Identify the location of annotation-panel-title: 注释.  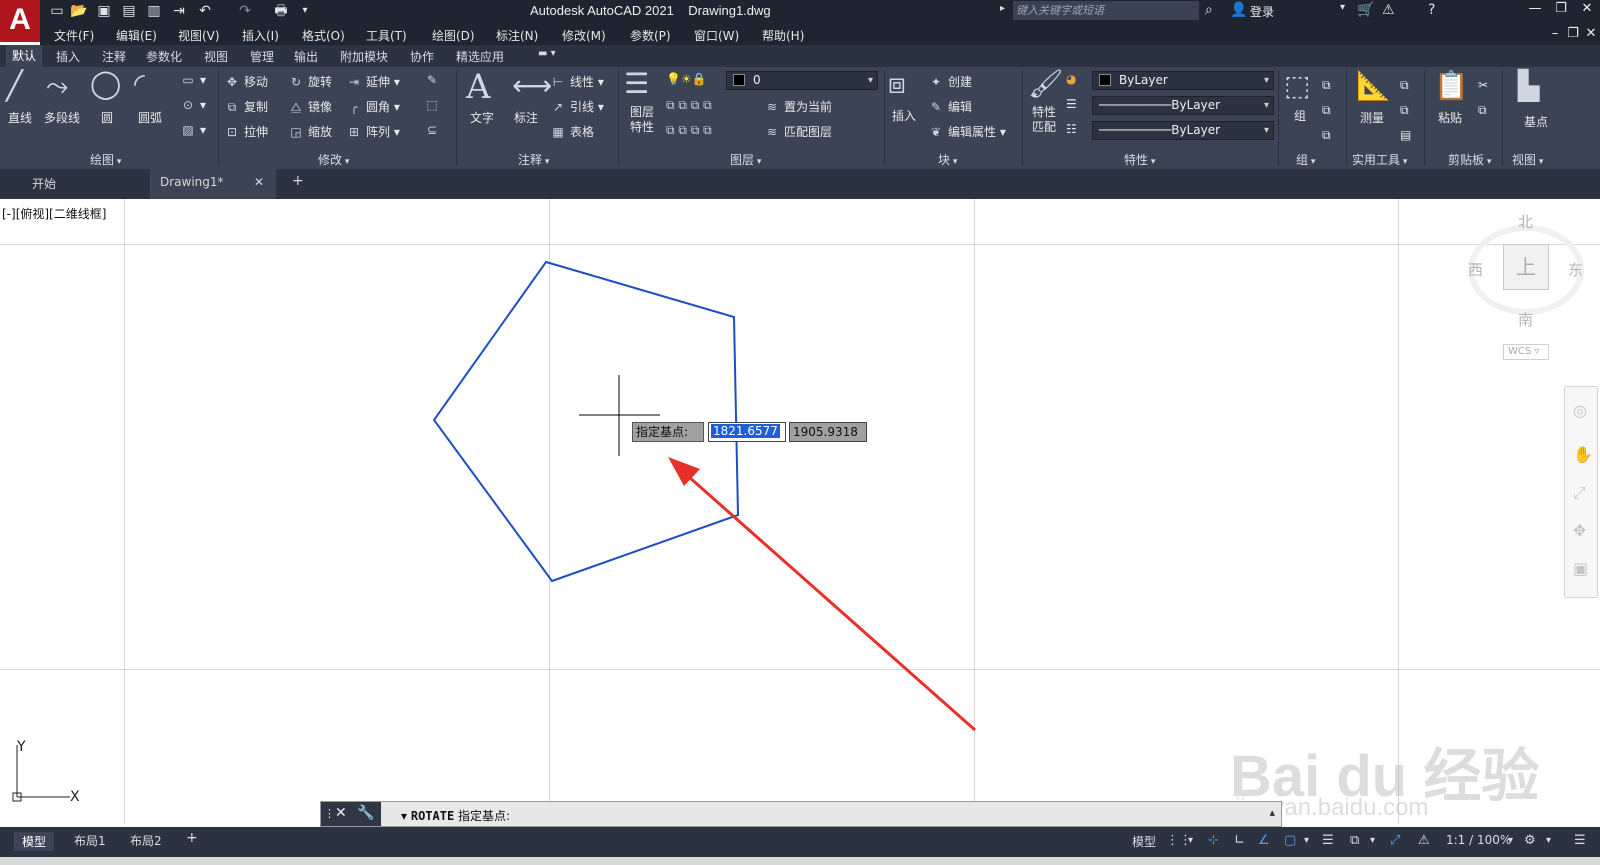
(533, 159).